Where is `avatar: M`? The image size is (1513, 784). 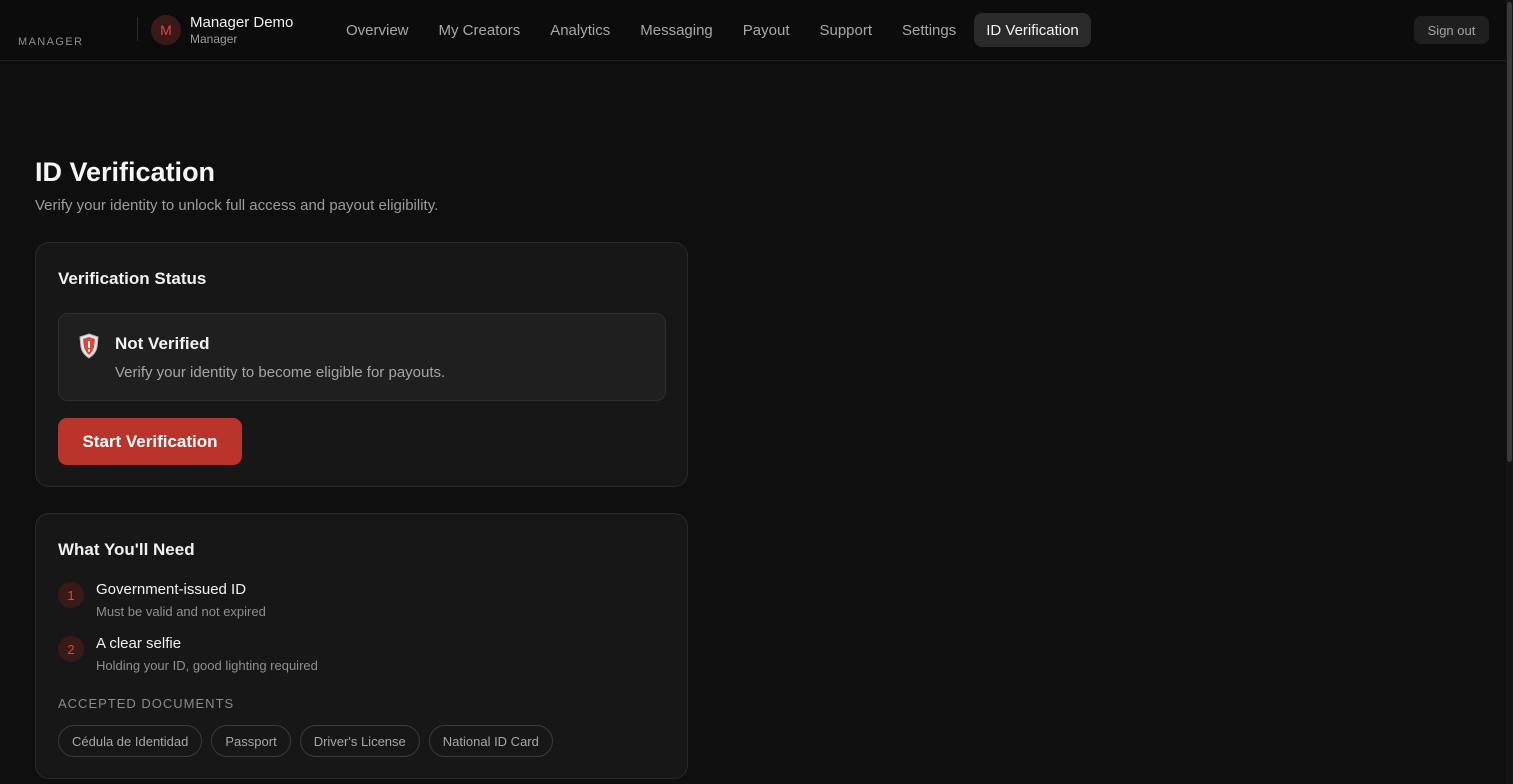 avatar: M is located at coordinates (166, 30).